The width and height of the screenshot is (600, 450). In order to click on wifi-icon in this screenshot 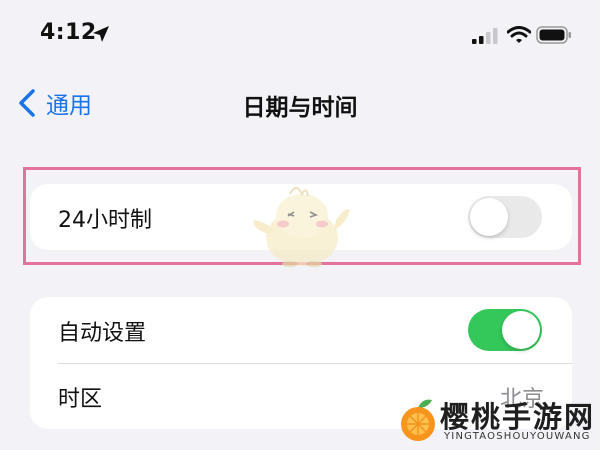, I will do `click(519, 34)`.